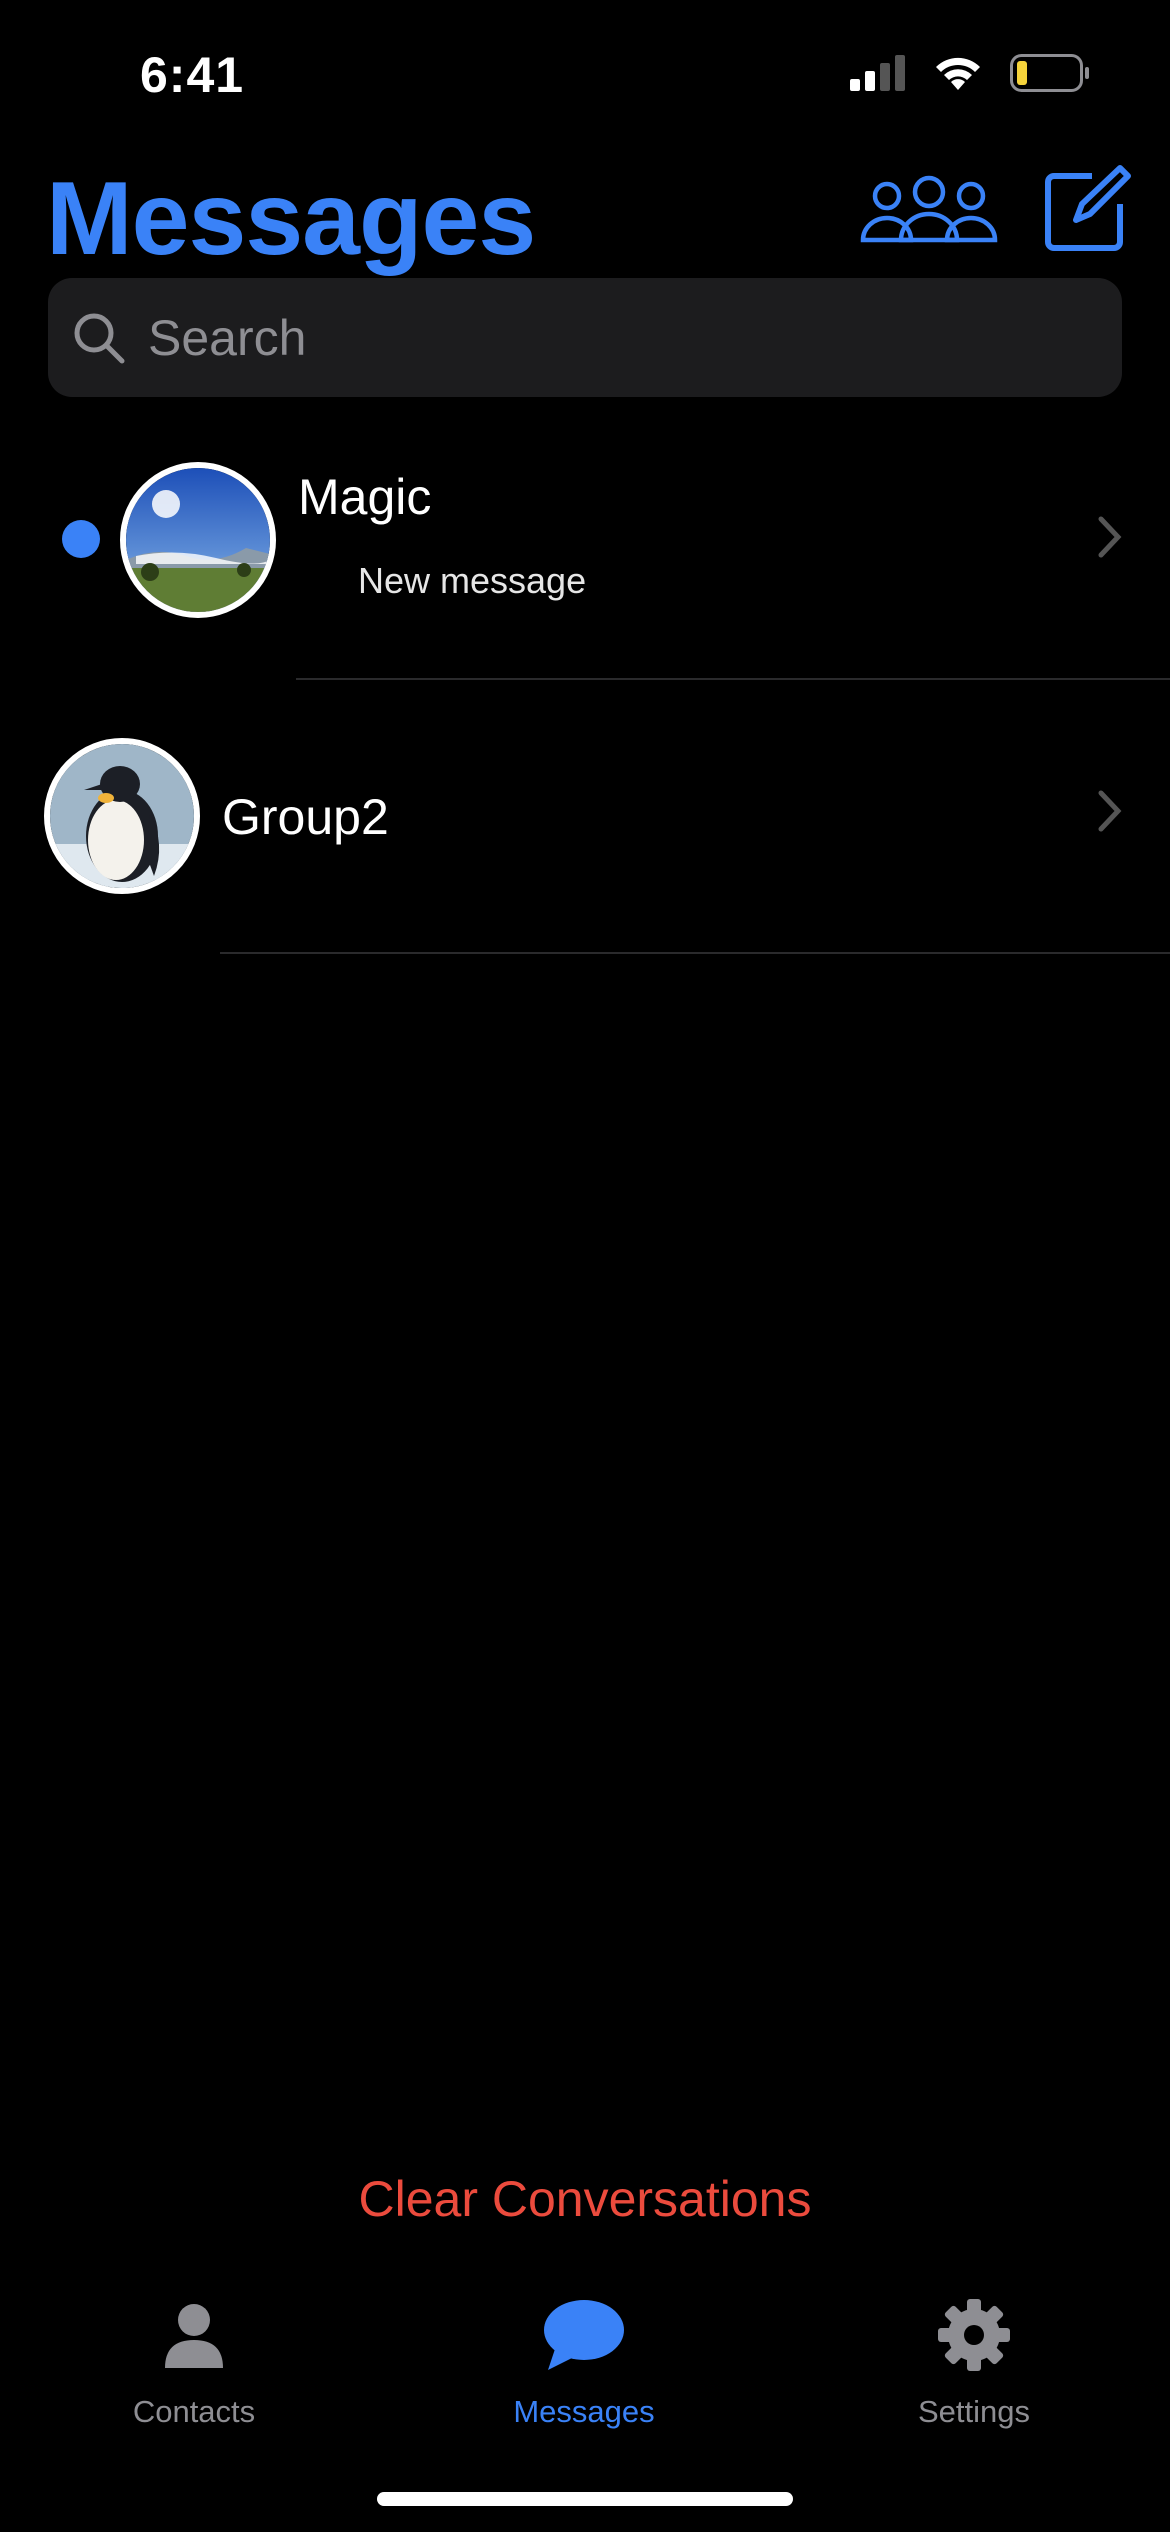 This screenshot has height=2532, width=1170. I want to click on tab-contacts: Contacts, so click(194, 2360).